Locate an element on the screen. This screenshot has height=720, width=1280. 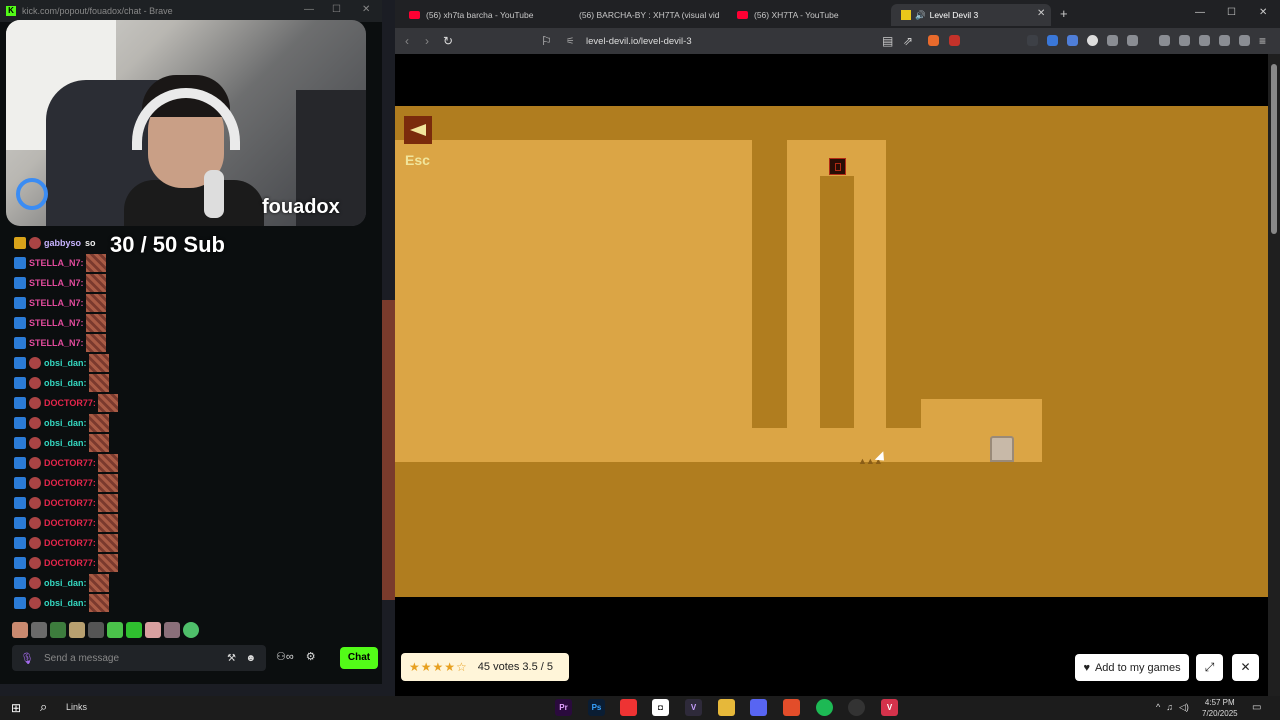
fullscreen-icon: ✕ is located at coordinates (1245, 667).